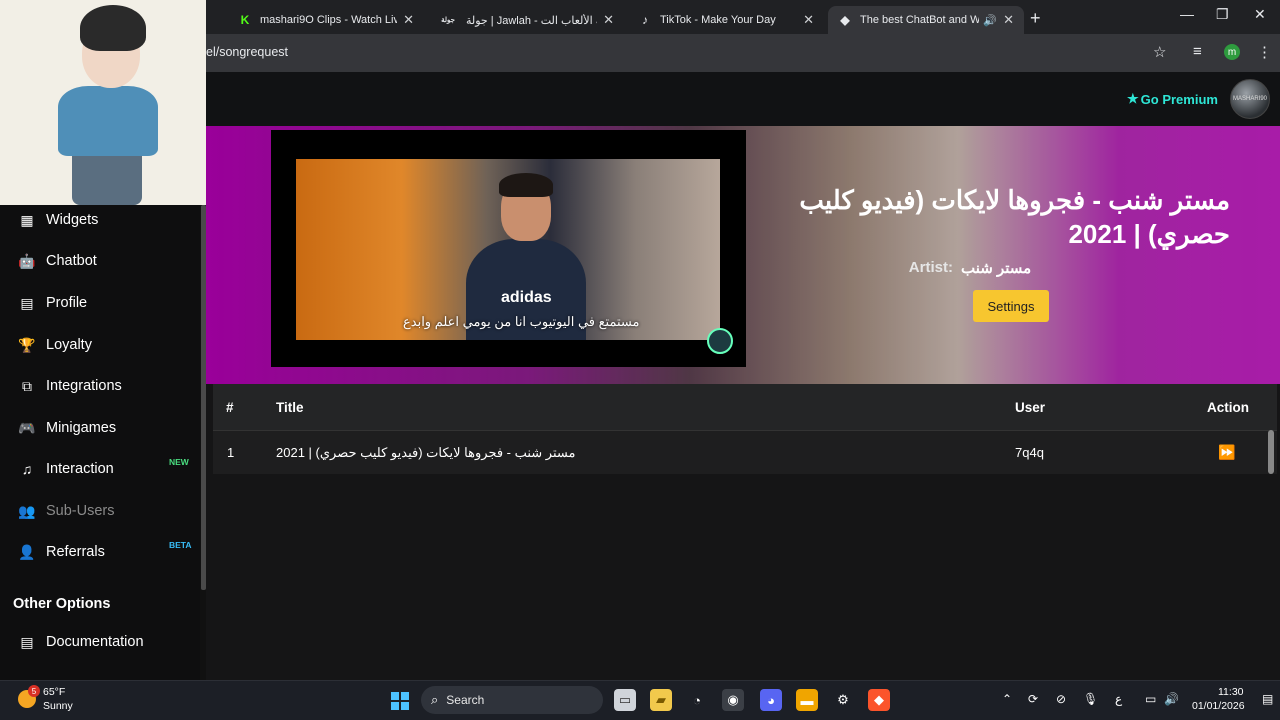 The image size is (1280, 720). What do you see at coordinates (230, 407) in the screenshot?
I see `header-num: #` at bounding box center [230, 407].